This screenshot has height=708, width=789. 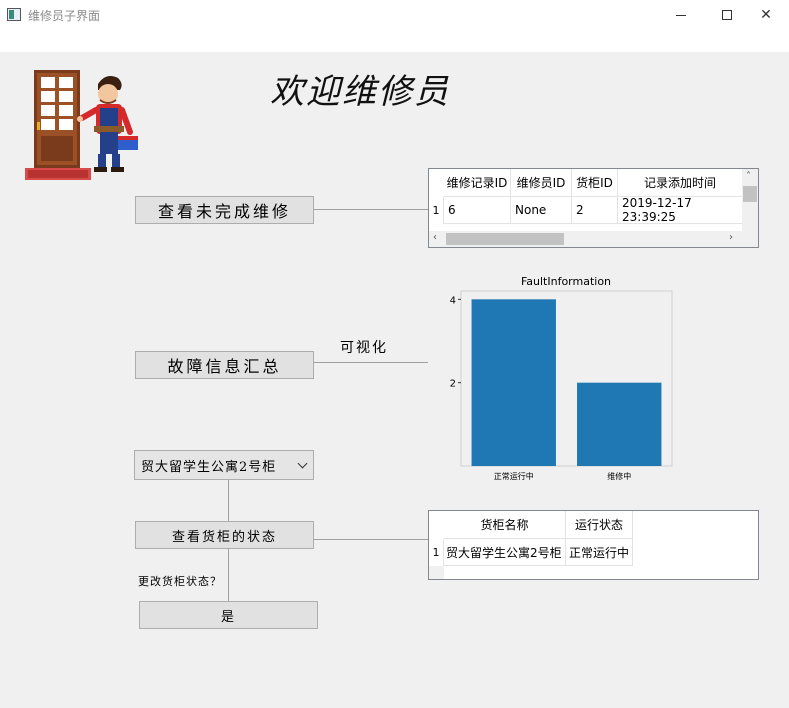 I want to click on scroll-right-icon: ›, so click(x=731, y=237).